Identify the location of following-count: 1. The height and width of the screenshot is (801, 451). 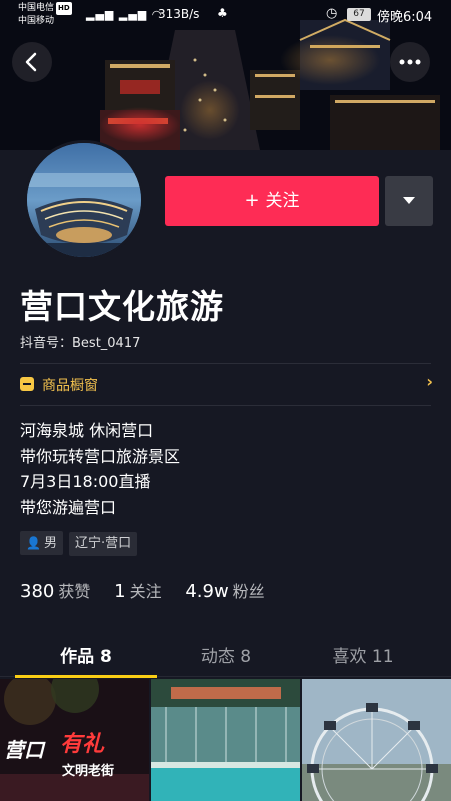
(120, 591).